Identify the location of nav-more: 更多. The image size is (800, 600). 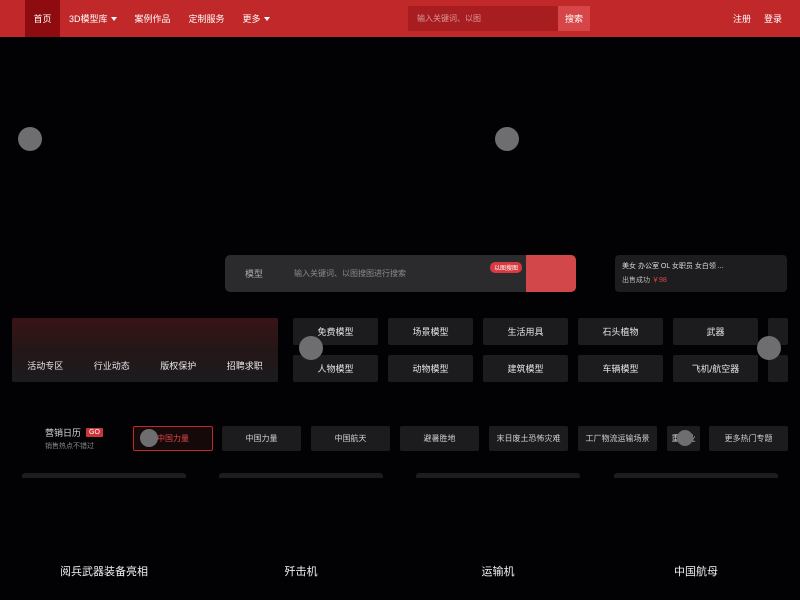
(256, 18).